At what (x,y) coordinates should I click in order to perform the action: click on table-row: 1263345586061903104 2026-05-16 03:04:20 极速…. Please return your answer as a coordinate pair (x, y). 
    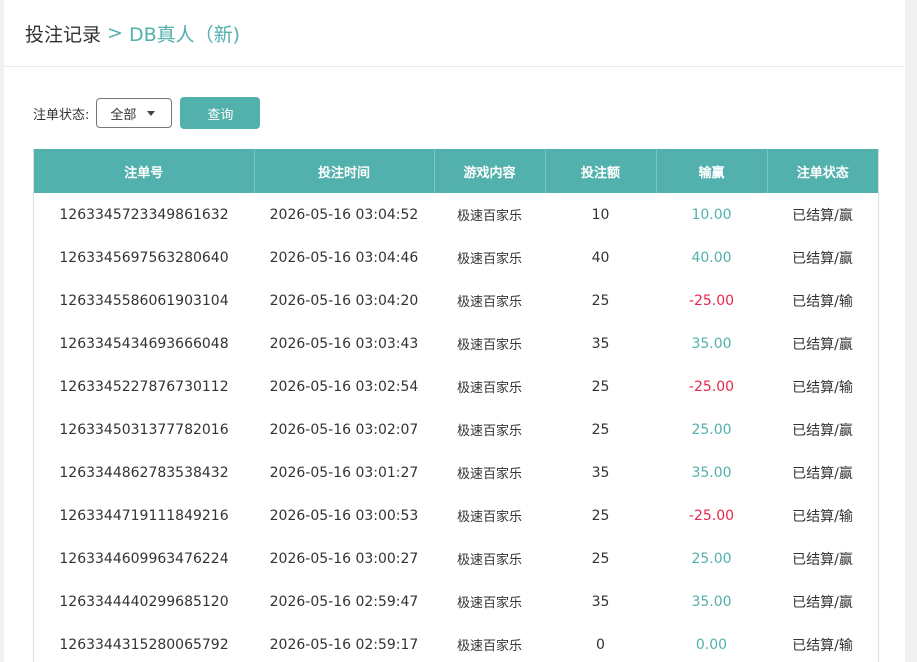
    Looking at the image, I should click on (456, 300).